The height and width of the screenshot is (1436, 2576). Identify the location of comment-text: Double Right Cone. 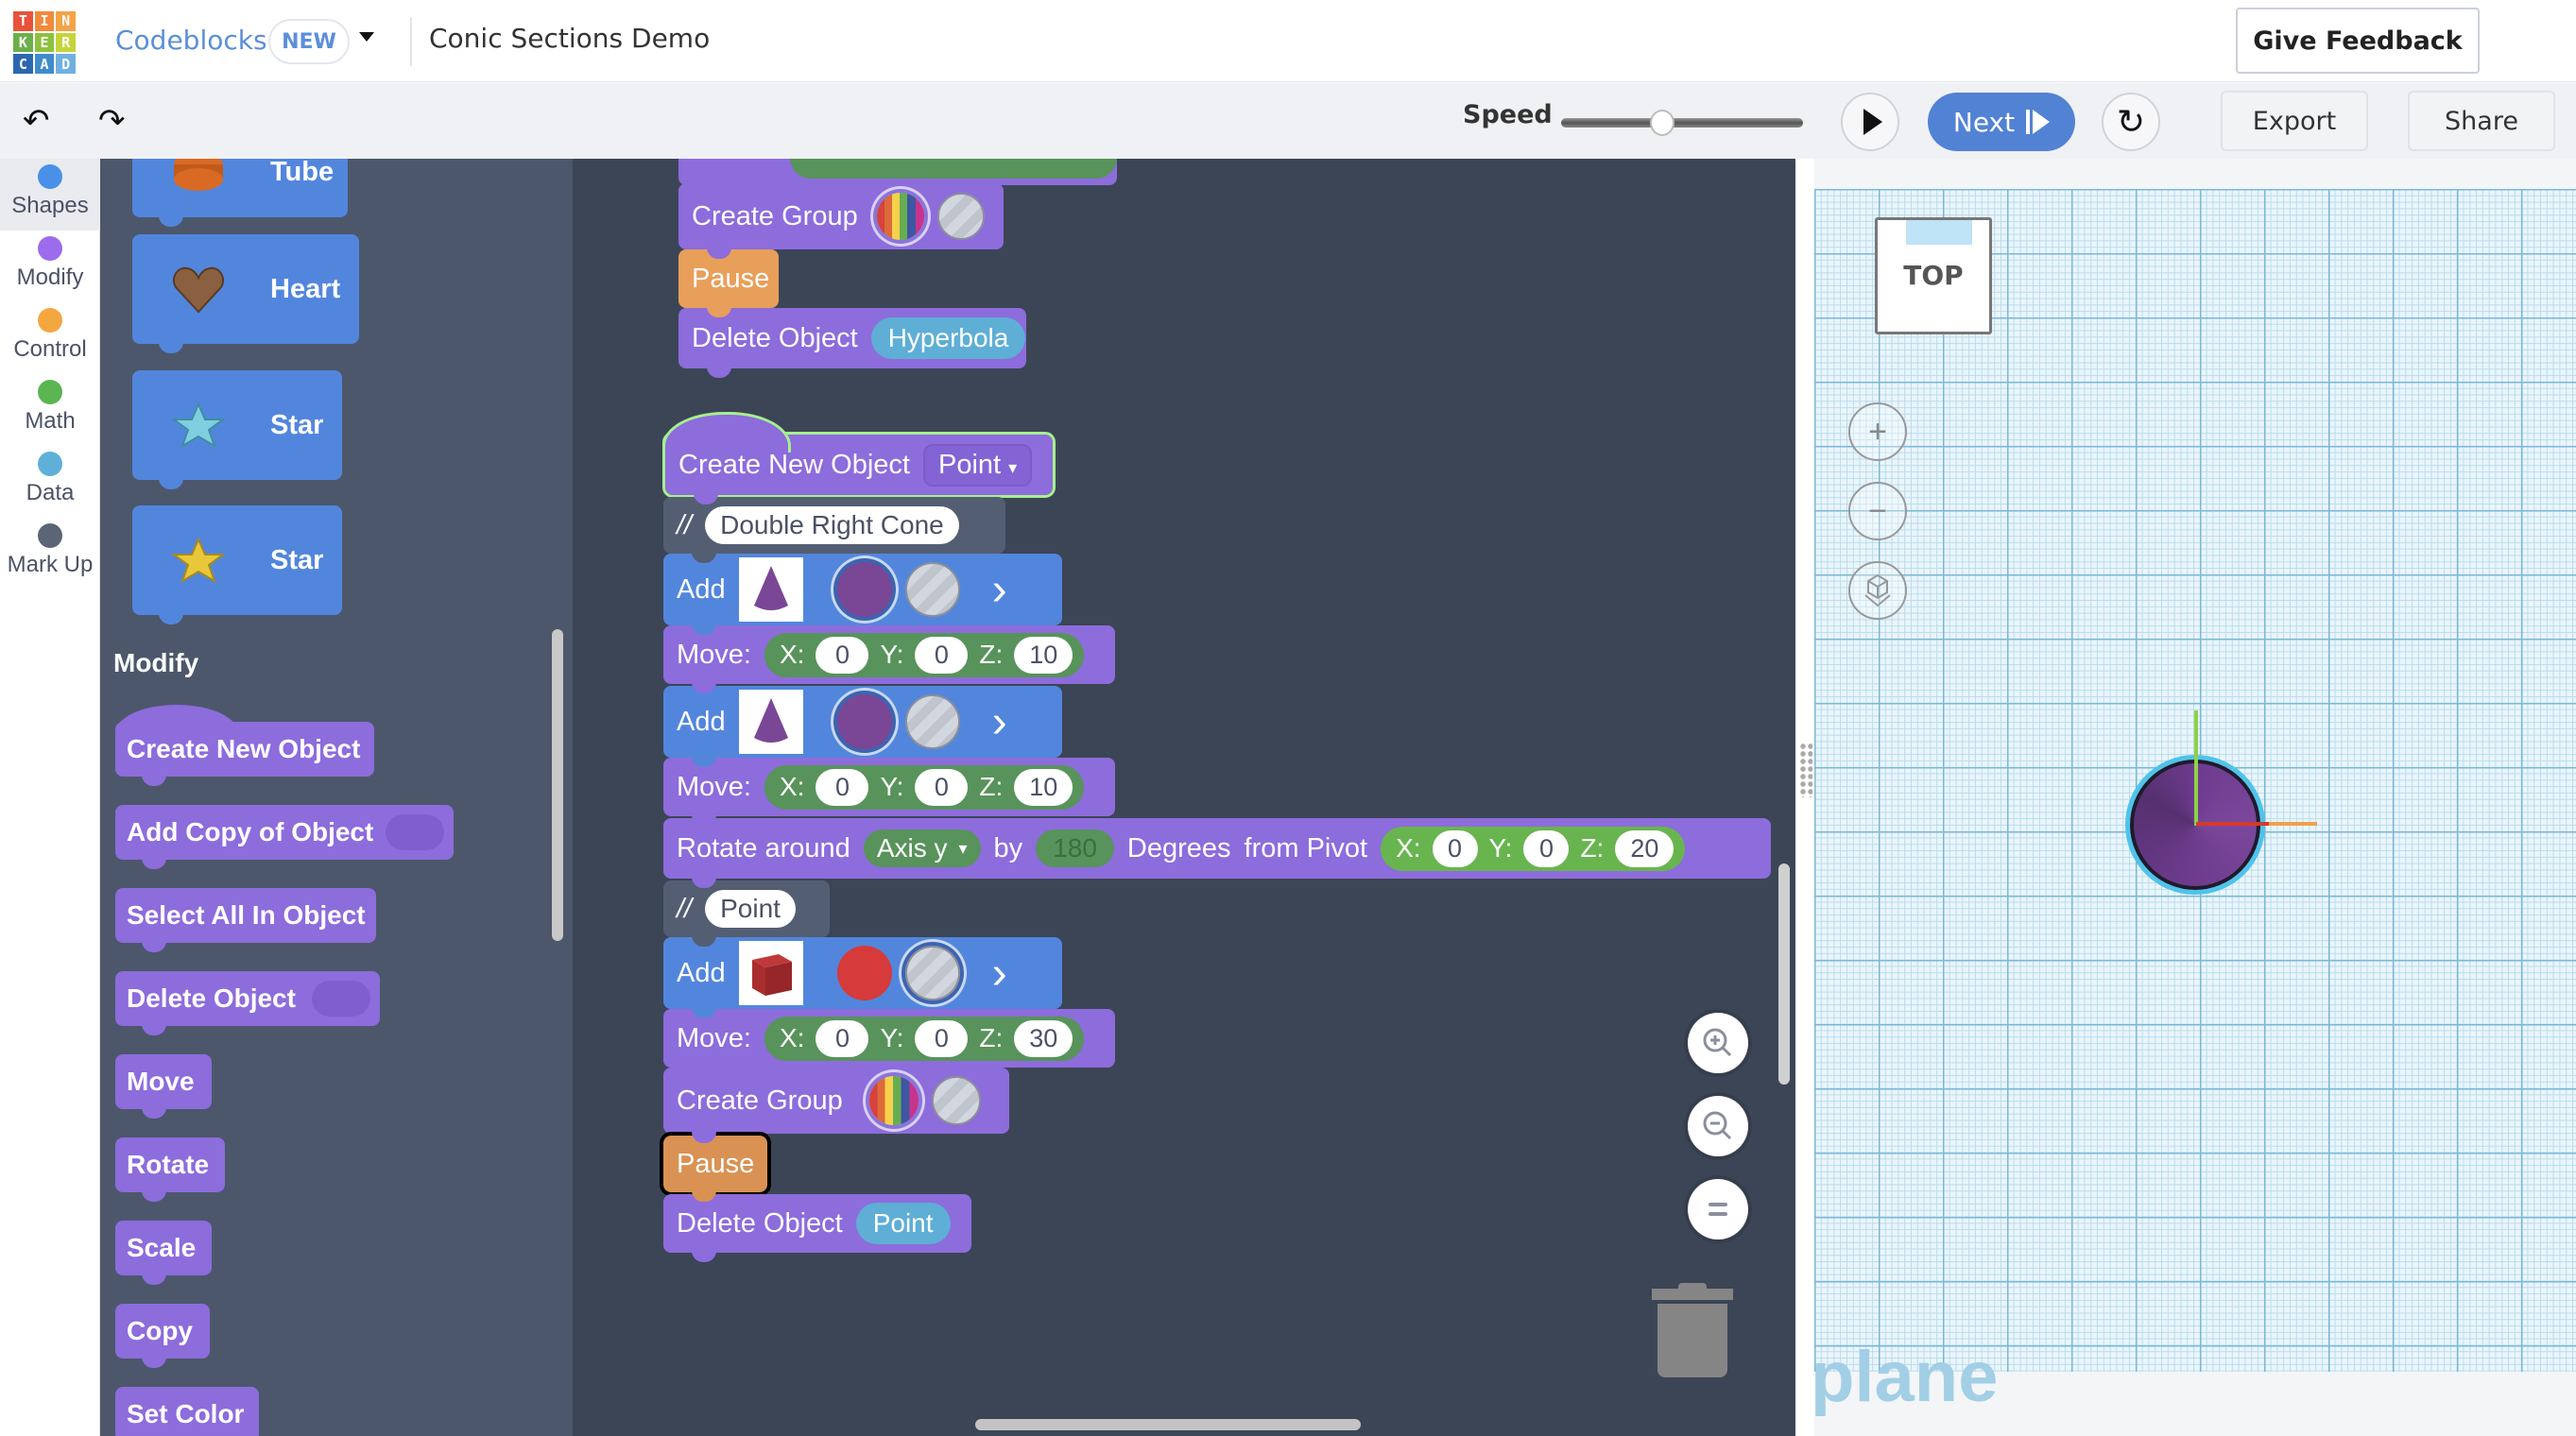
(832, 525).